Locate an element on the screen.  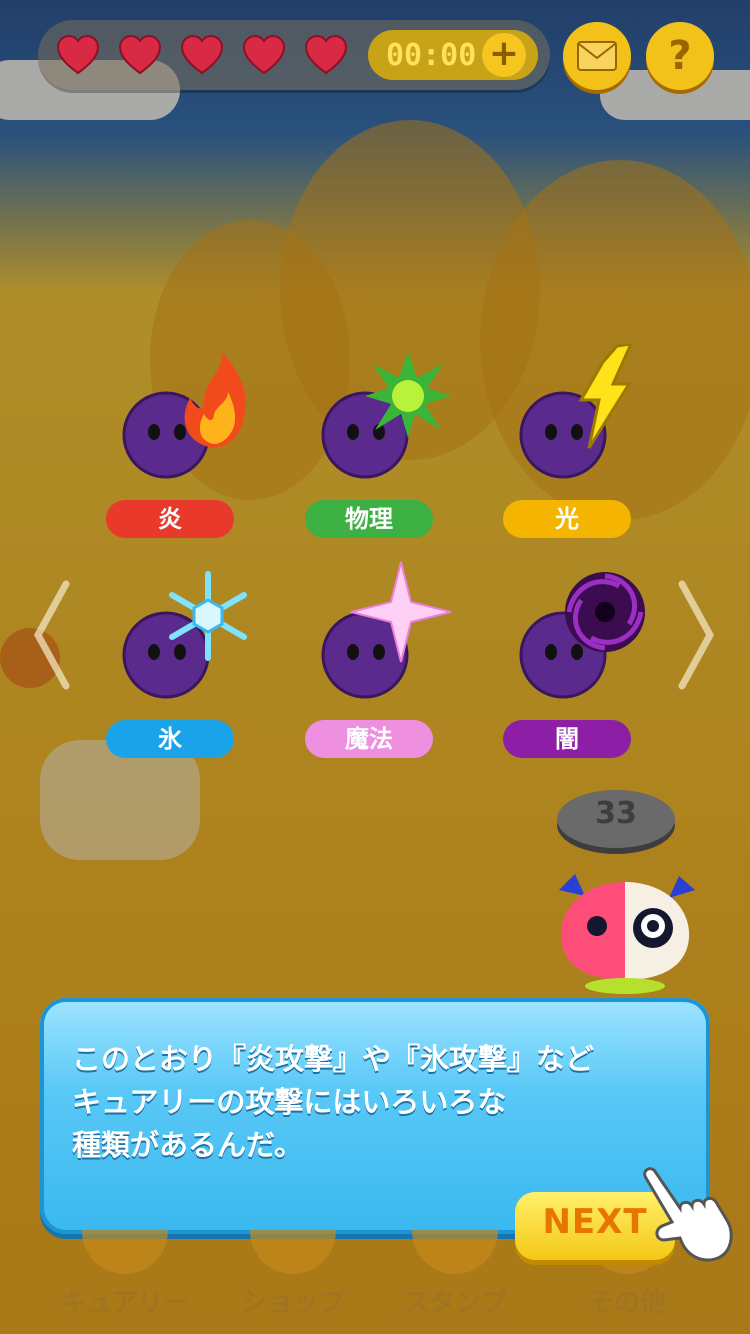
timer-text: 00:00 is located at coordinates (431, 55).